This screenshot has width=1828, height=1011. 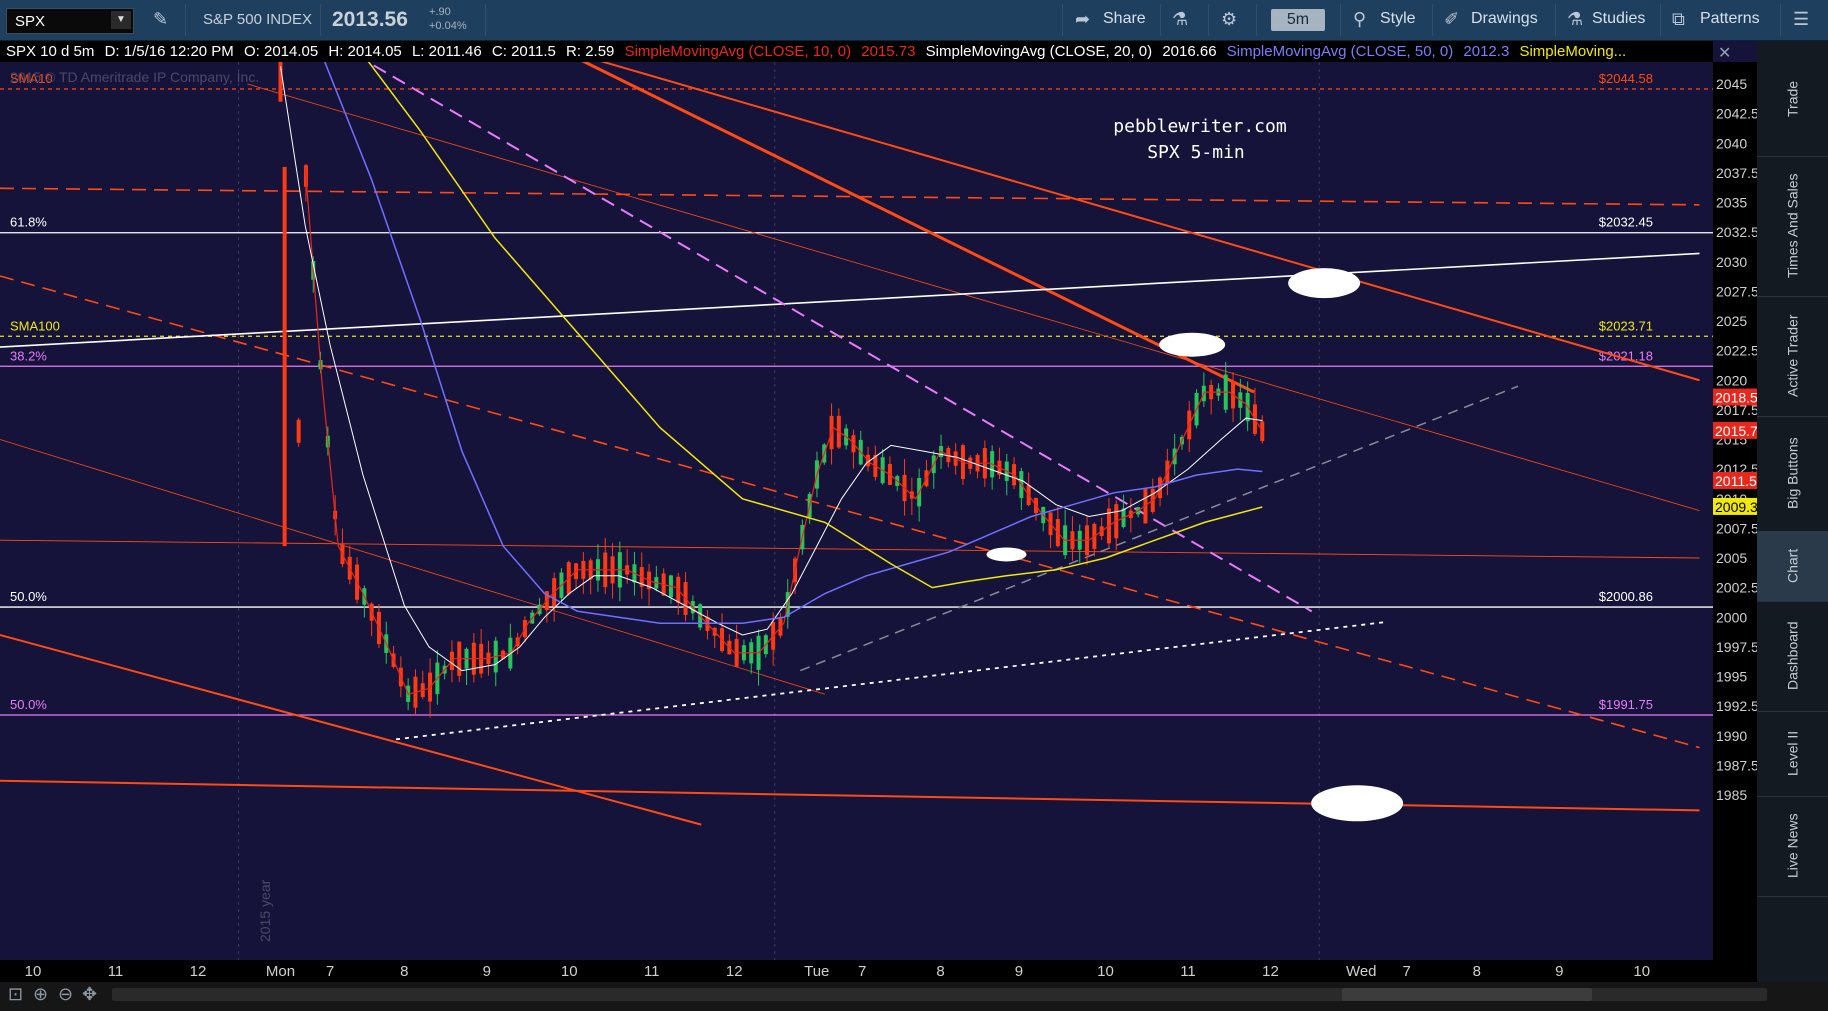 What do you see at coordinates (1199, 126) in the screenshot?
I see `chart-title: pebblewriter.com` at bounding box center [1199, 126].